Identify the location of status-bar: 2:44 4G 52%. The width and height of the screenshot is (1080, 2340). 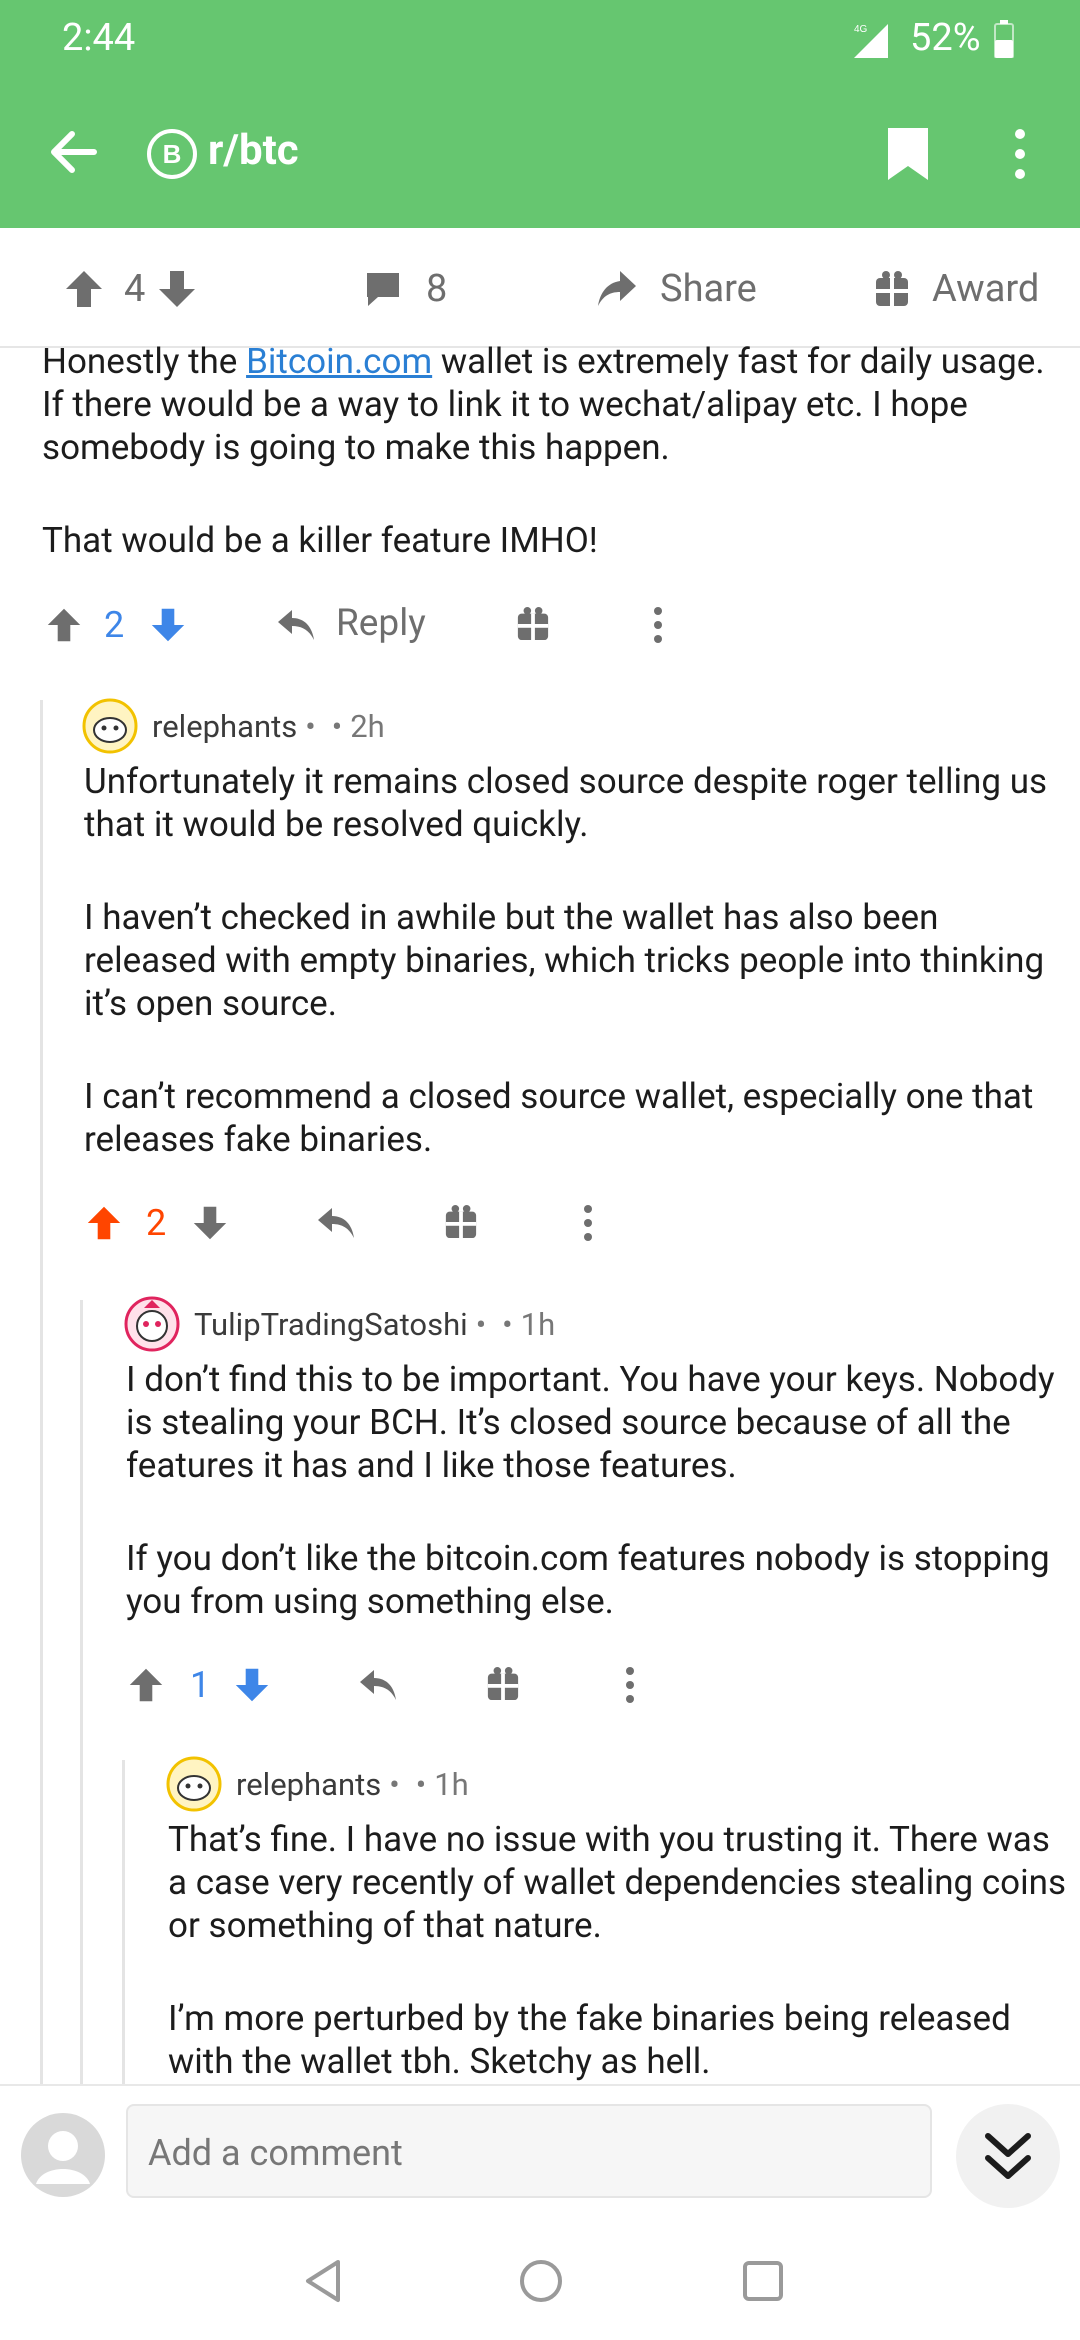
(540, 40).